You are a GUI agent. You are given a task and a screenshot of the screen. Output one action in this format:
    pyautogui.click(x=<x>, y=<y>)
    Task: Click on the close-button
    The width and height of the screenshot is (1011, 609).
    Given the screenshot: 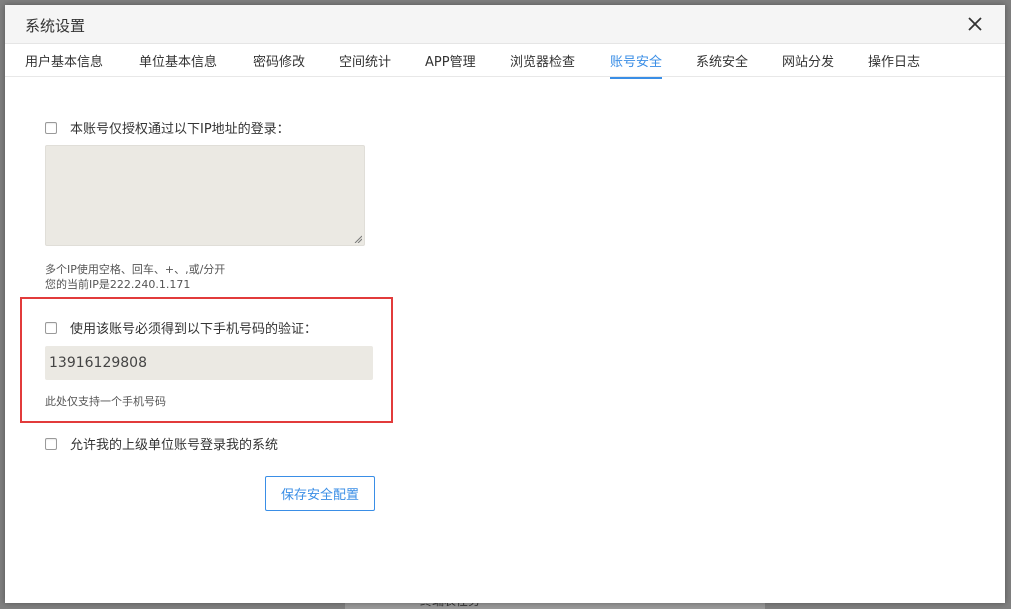 What is the action you would take?
    pyautogui.click(x=975, y=24)
    